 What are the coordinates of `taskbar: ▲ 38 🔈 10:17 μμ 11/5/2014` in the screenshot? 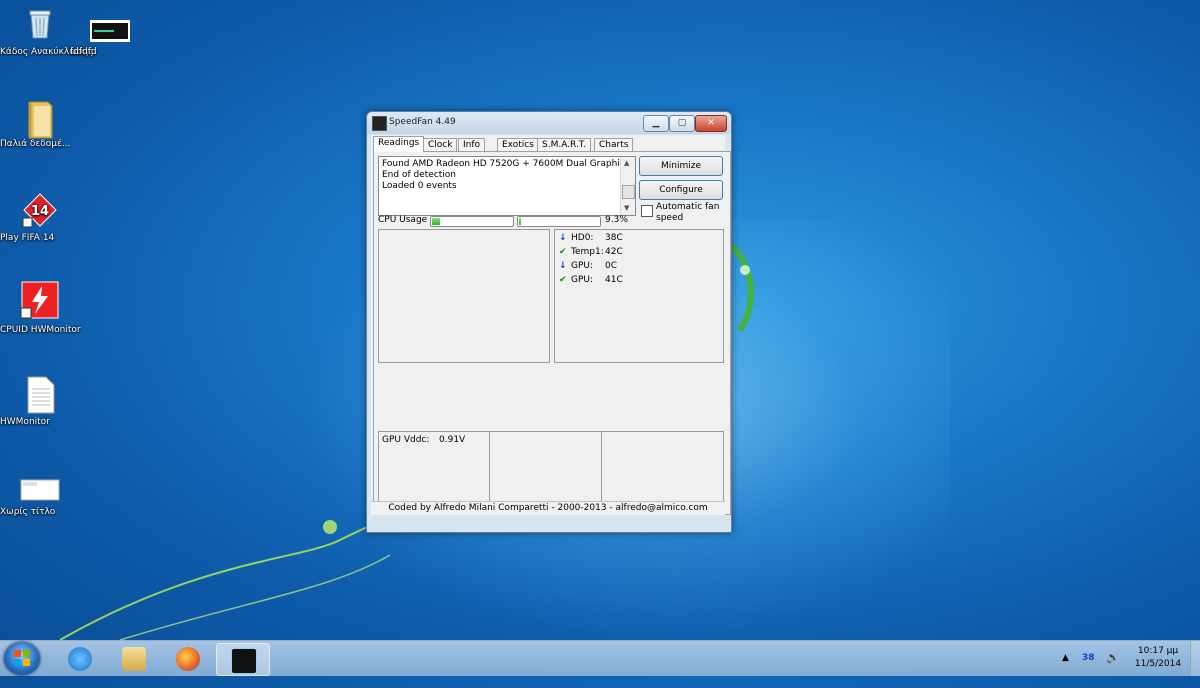 It's located at (600, 658).